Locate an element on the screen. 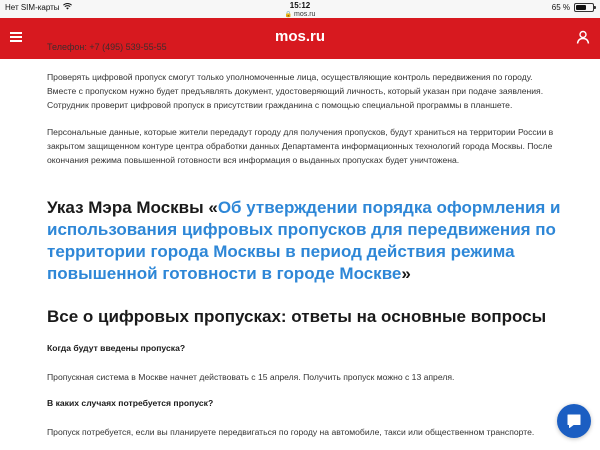  battery-percent: 65 % is located at coordinates (560, 7).